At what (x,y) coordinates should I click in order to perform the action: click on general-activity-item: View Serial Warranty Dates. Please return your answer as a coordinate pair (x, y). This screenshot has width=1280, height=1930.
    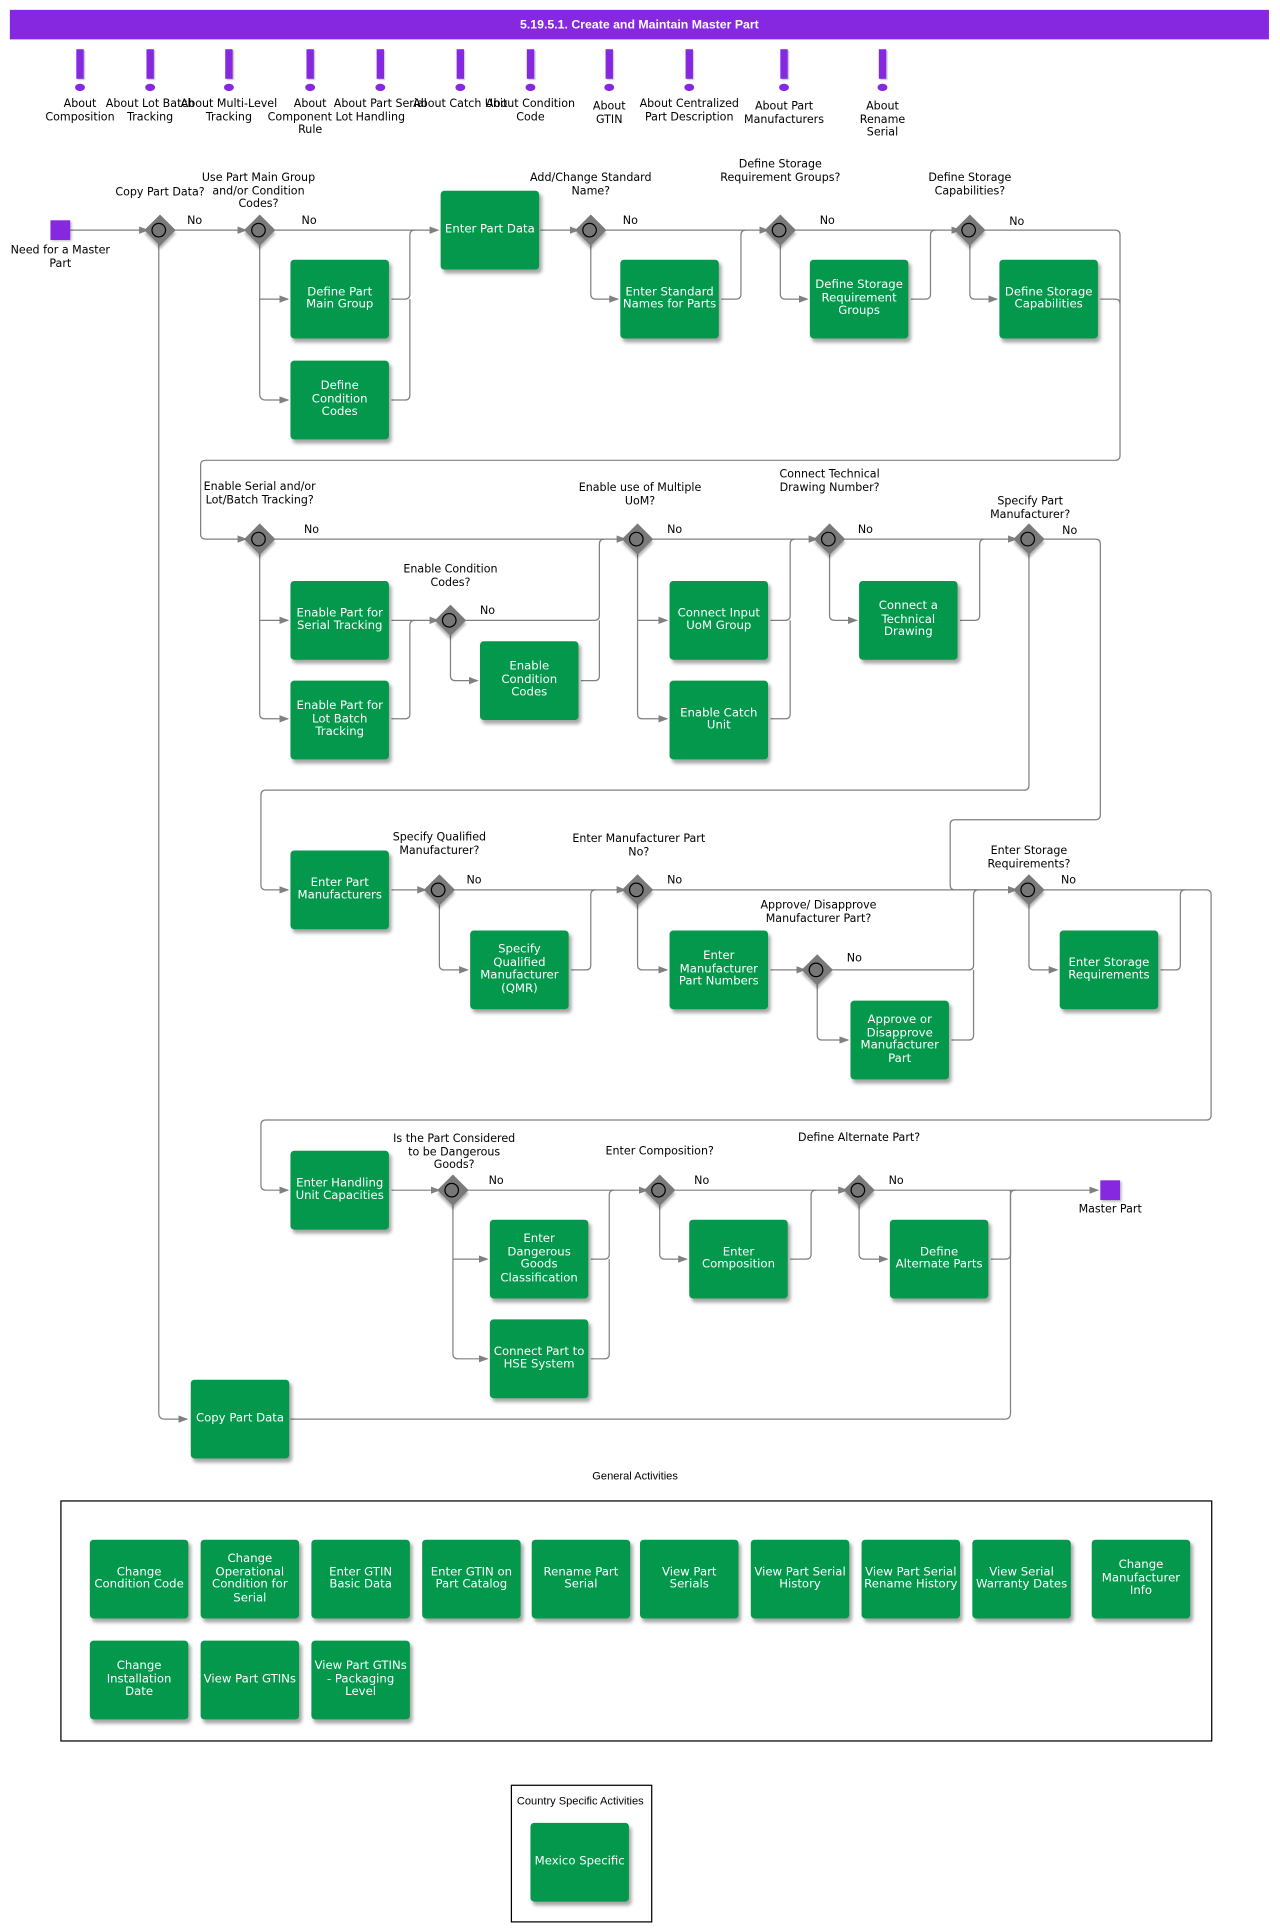
    Looking at the image, I should click on (1021, 1579).